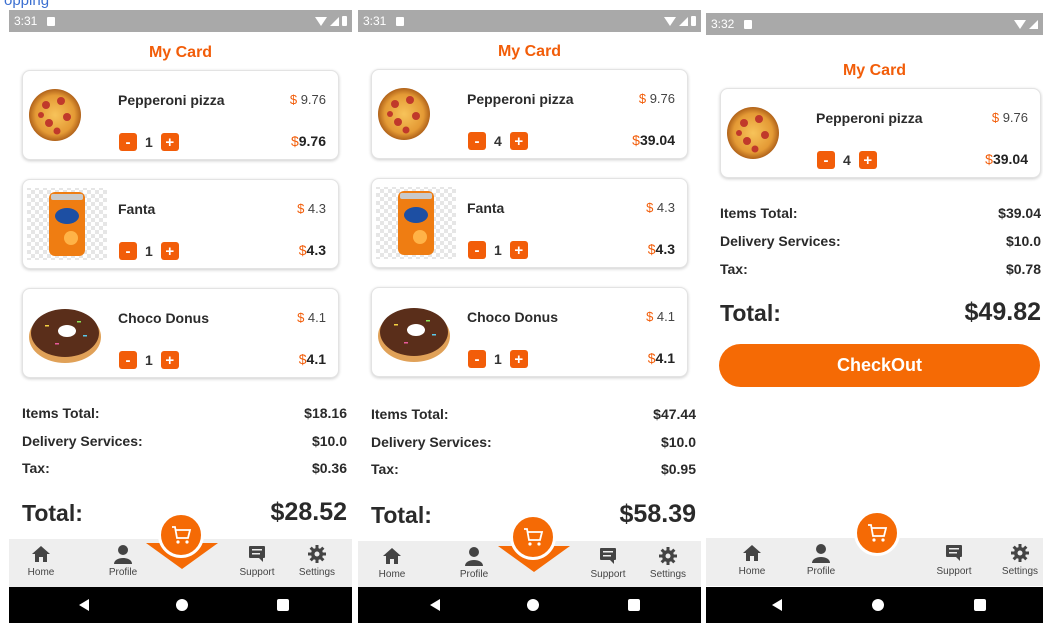  Describe the element at coordinates (1019, 213) in the screenshot. I see `items-total-value: $39.04` at that location.